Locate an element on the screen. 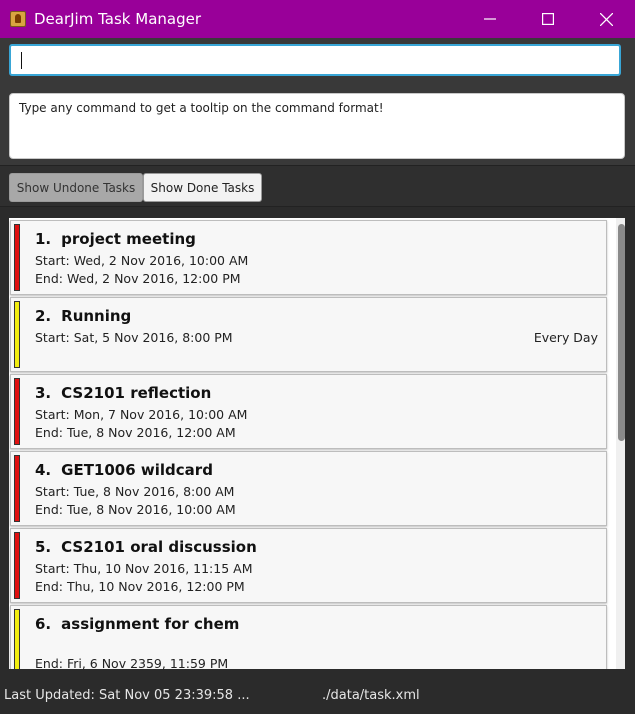 Image resolution: width=635 pixels, height=714 pixels. task-start-time: Start: Thu, 10 Nov 2016, 11:15 AM is located at coordinates (144, 568).